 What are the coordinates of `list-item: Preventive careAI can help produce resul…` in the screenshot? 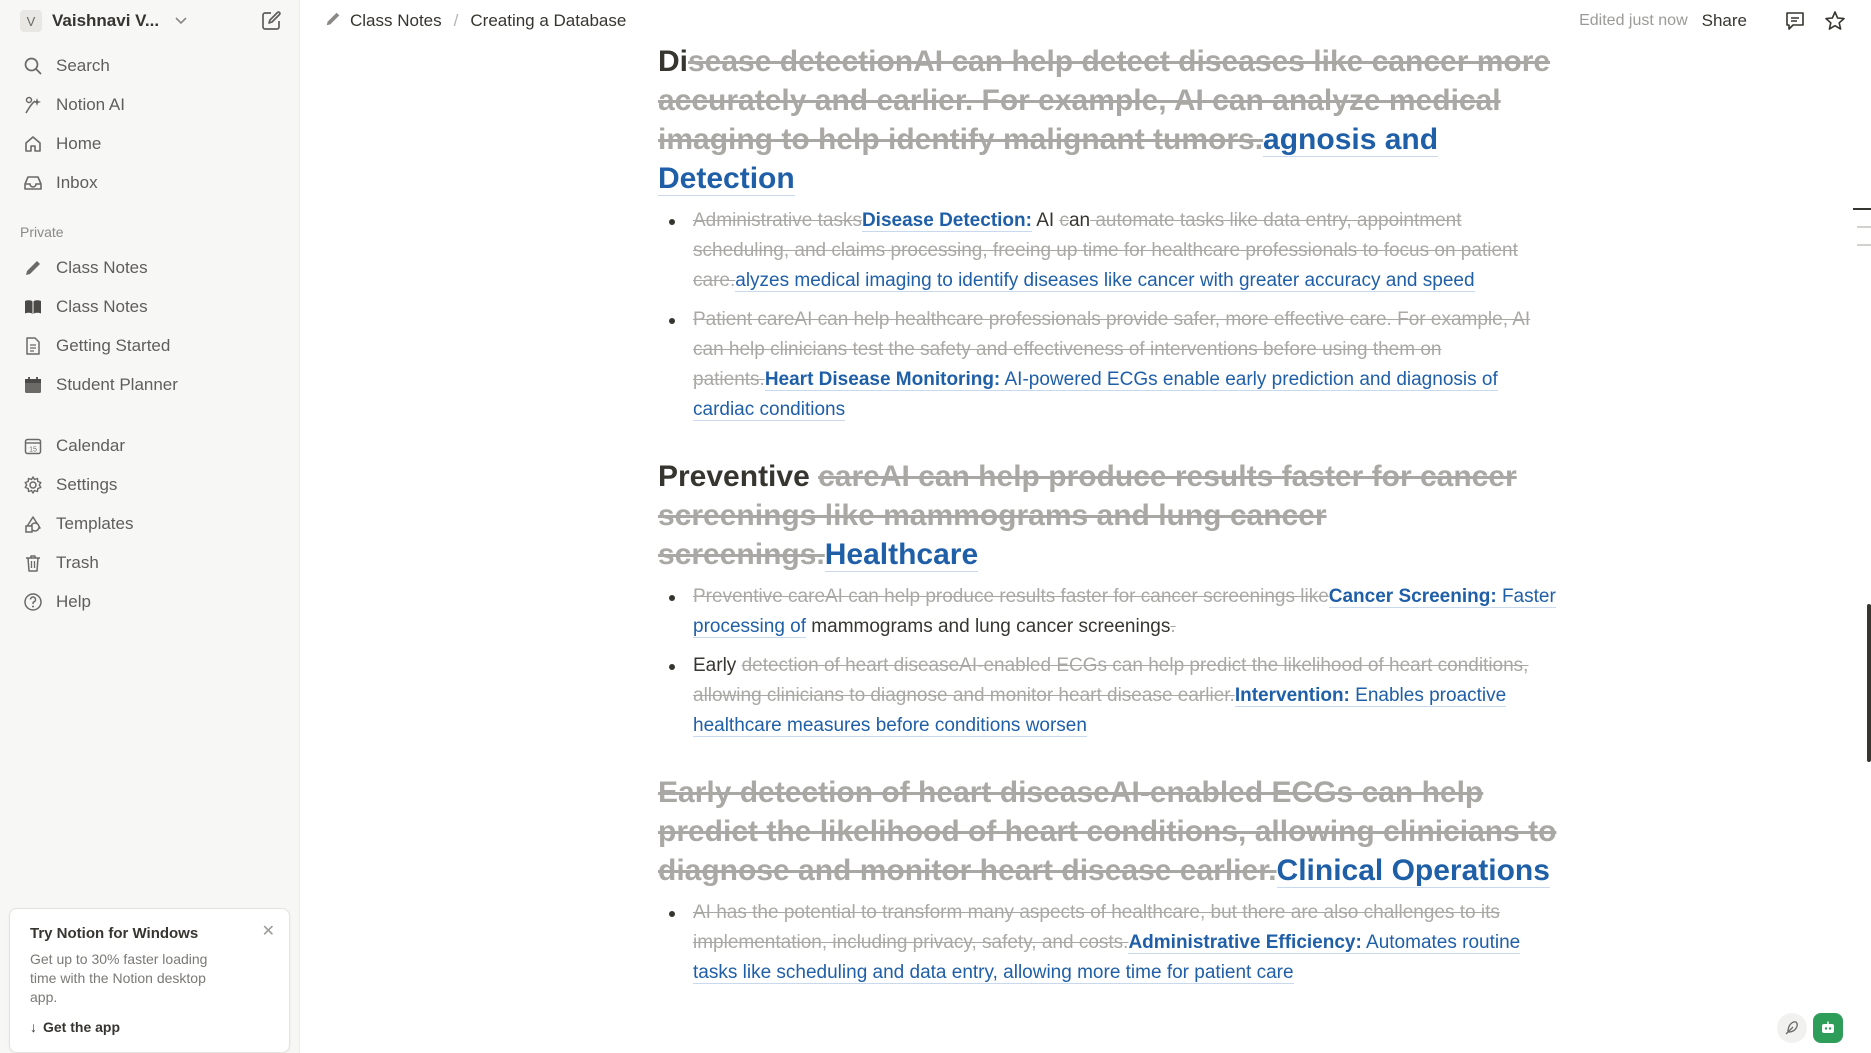 It's located at (1108, 612).